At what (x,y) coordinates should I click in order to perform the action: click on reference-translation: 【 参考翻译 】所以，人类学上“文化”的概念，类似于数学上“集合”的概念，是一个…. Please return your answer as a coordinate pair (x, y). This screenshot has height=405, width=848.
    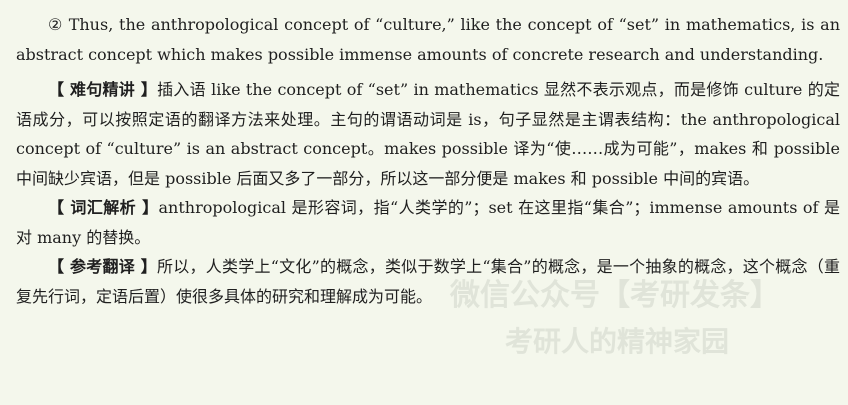
    Looking at the image, I should click on (428, 281).